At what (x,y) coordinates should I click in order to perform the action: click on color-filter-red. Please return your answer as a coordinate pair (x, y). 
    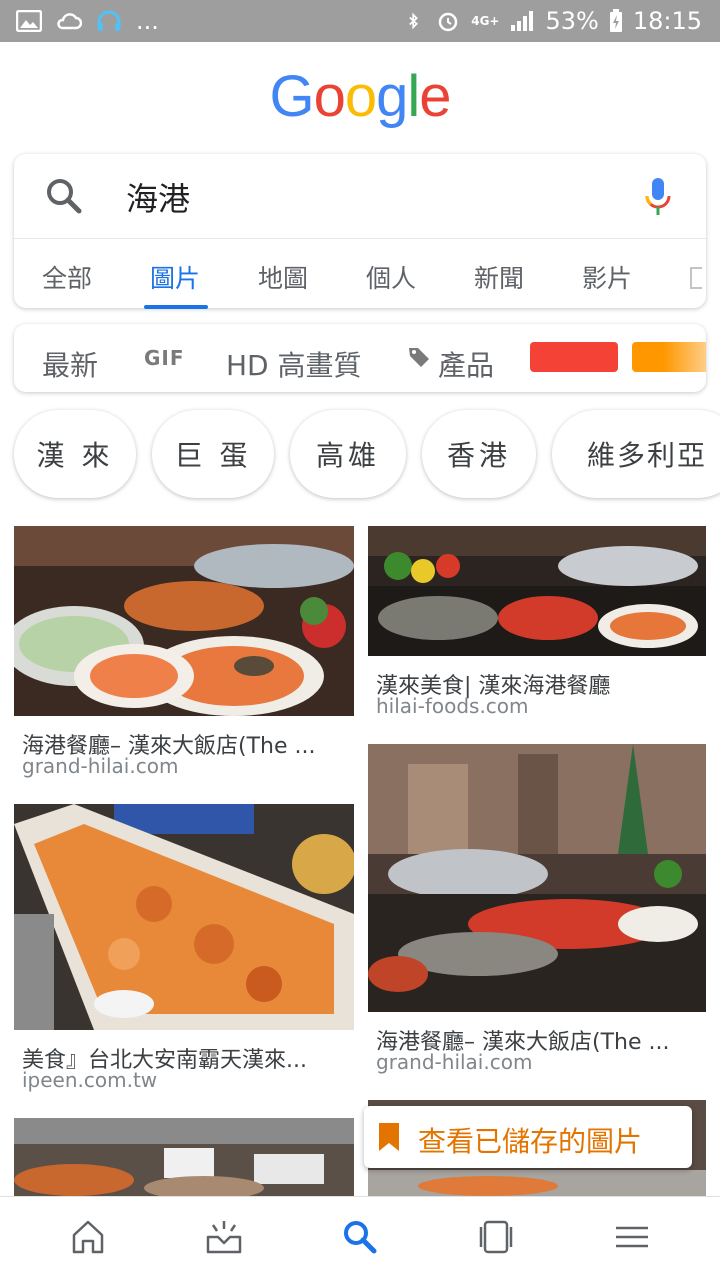
    Looking at the image, I should click on (574, 357).